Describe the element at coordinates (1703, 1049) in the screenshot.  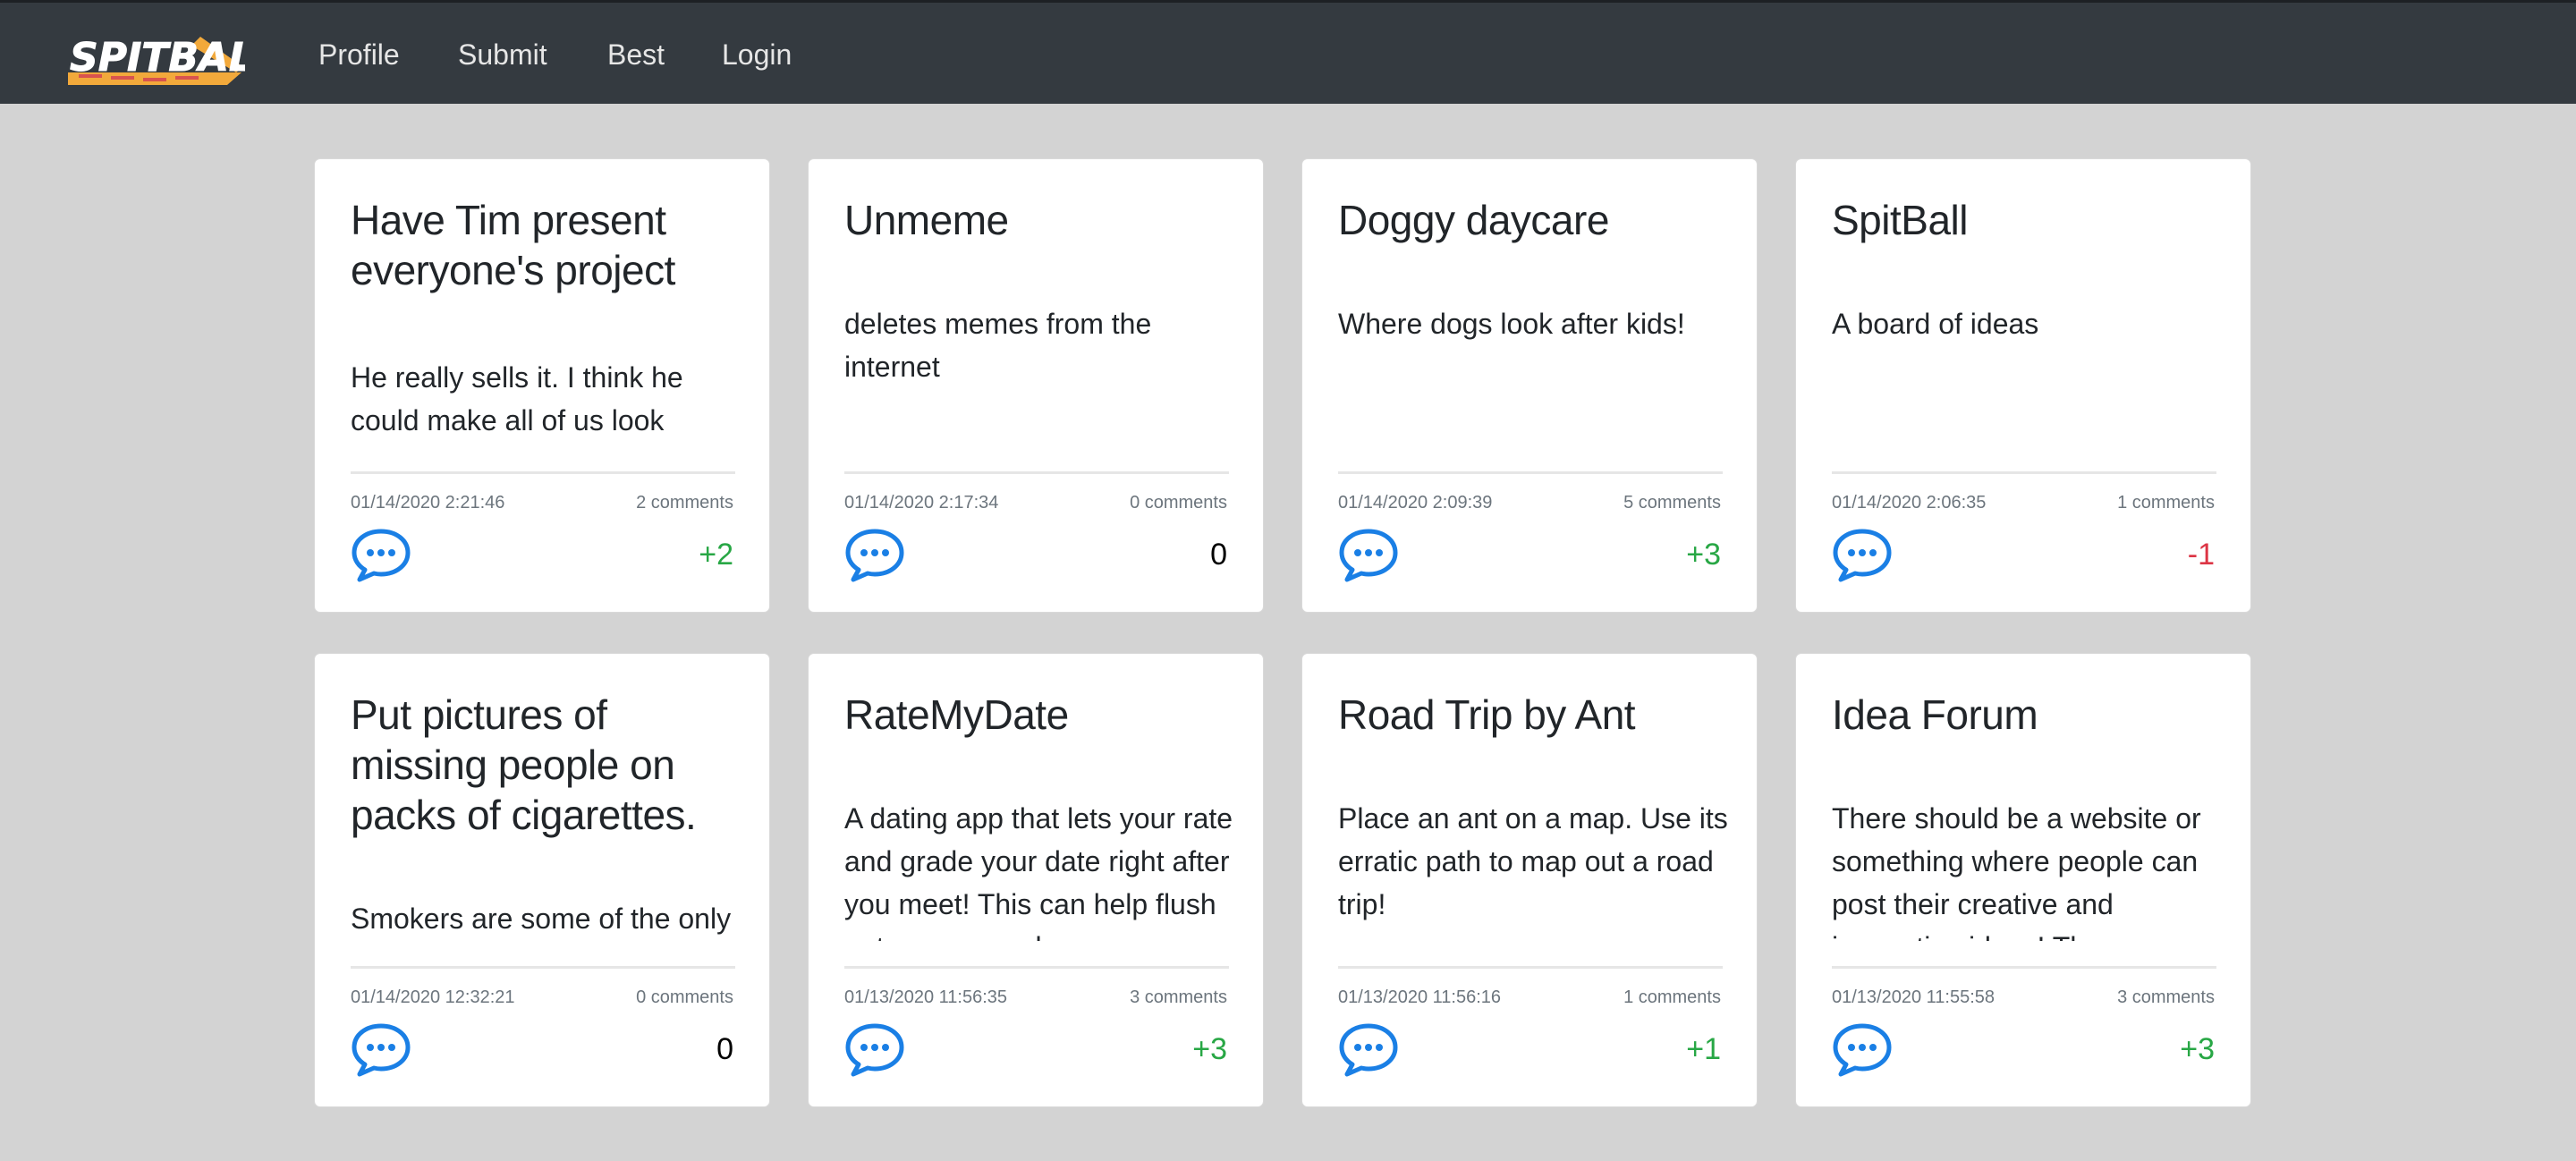
I see `vote-score: +1` at that location.